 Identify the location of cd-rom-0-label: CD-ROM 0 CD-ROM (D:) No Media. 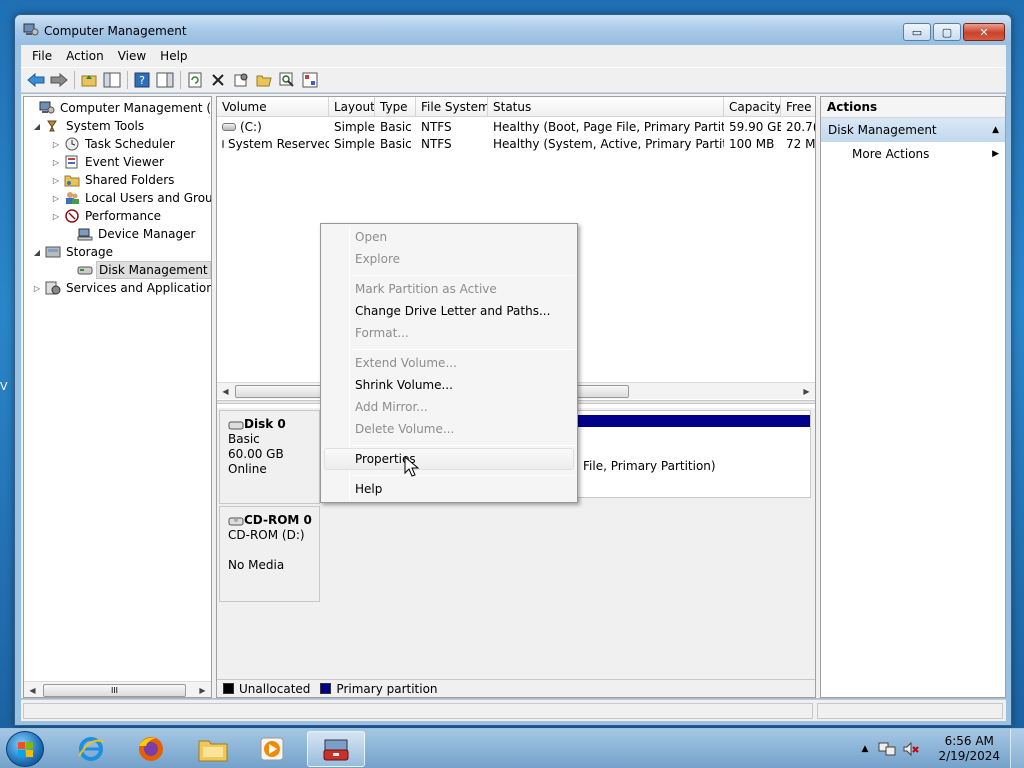
(269, 554).